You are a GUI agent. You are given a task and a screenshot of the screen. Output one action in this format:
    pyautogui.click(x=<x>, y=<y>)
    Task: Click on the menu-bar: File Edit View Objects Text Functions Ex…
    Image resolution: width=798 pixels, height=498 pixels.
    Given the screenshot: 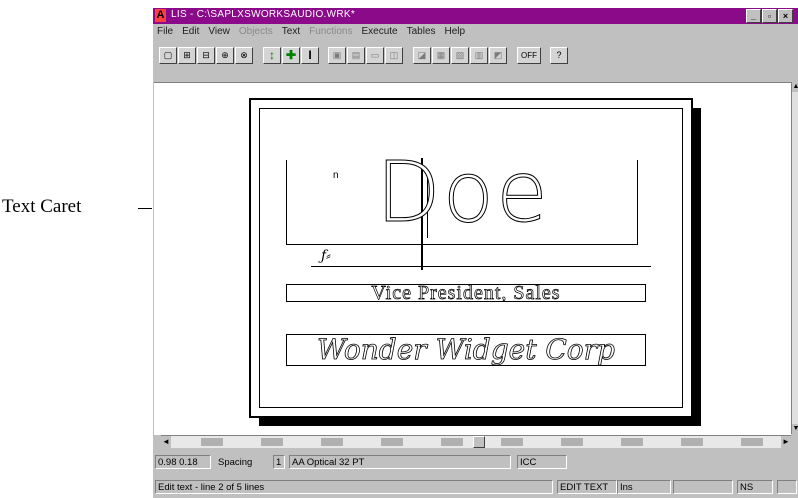 What is the action you would take?
    pyautogui.click(x=475, y=32)
    